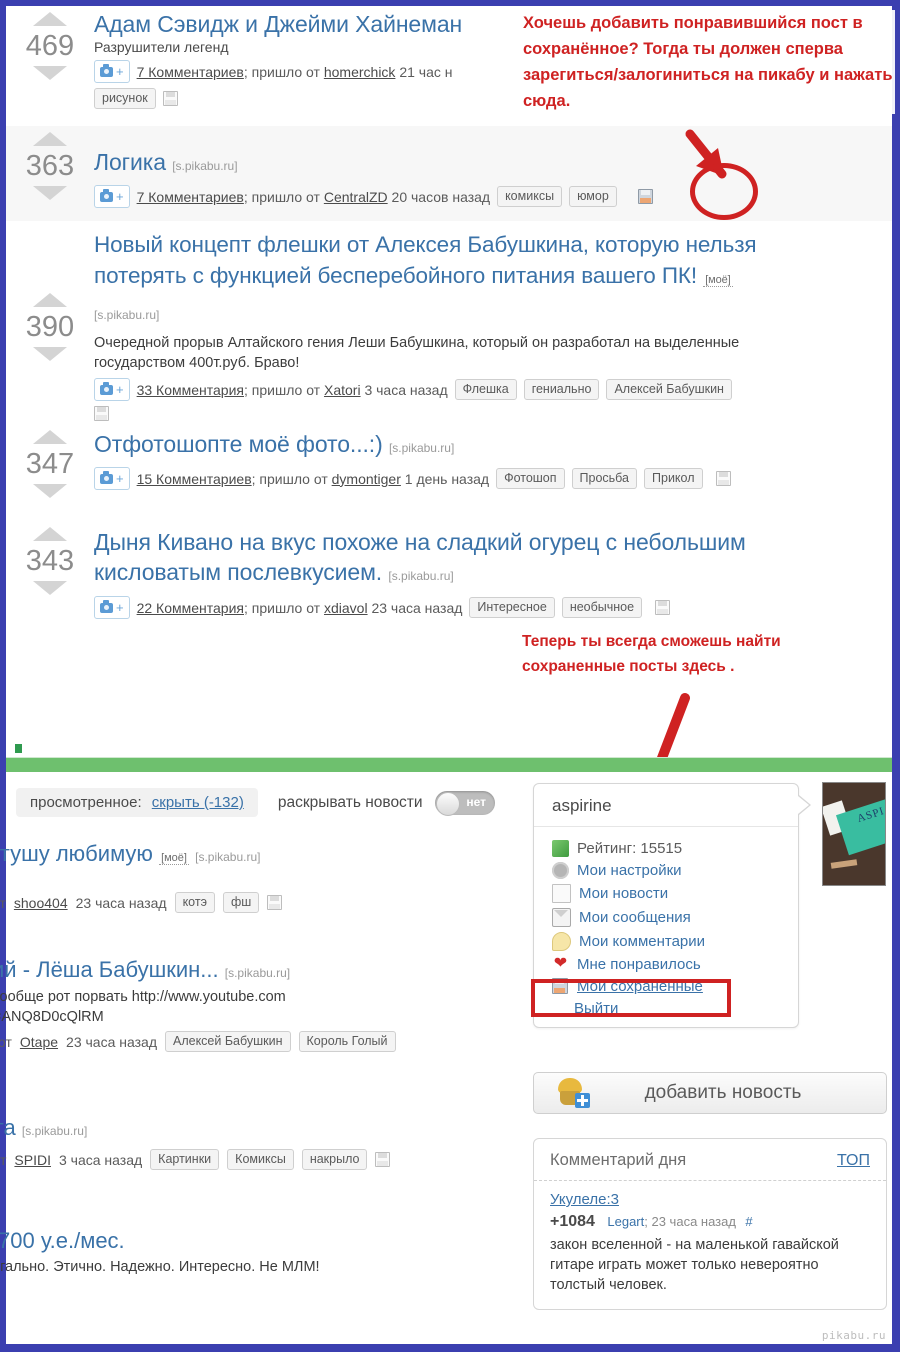  I want to click on author-link: SPIDI, so click(32, 1160).